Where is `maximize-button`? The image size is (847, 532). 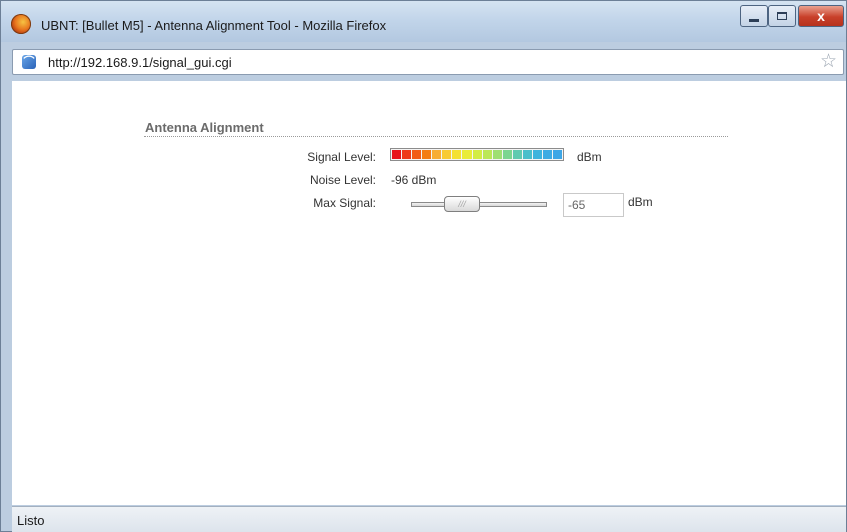
maximize-button is located at coordinates (782, 16).